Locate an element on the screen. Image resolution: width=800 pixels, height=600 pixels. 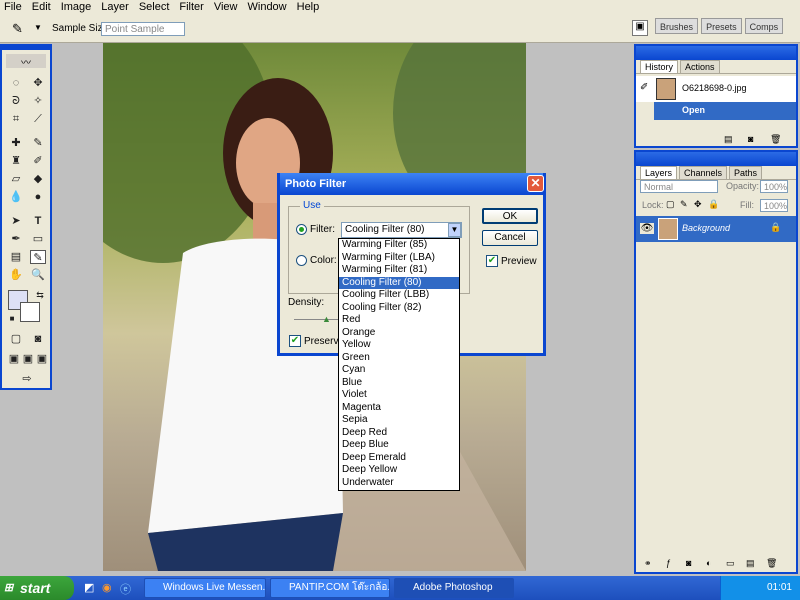
quicklaunch-ie-icon: ⓔ is located at coordinates (125, 589).